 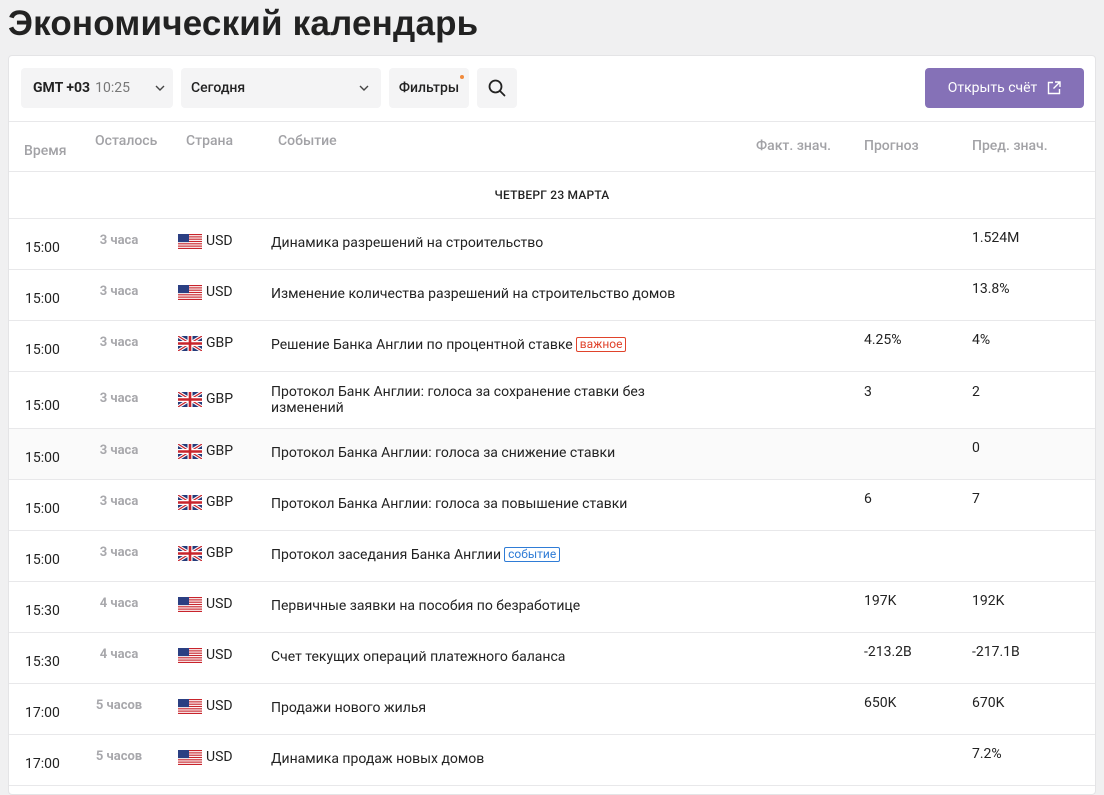 I want to click on day-separator: ЧЕТВЕРГ 23 МАРТА, so click(x=552, y=195).